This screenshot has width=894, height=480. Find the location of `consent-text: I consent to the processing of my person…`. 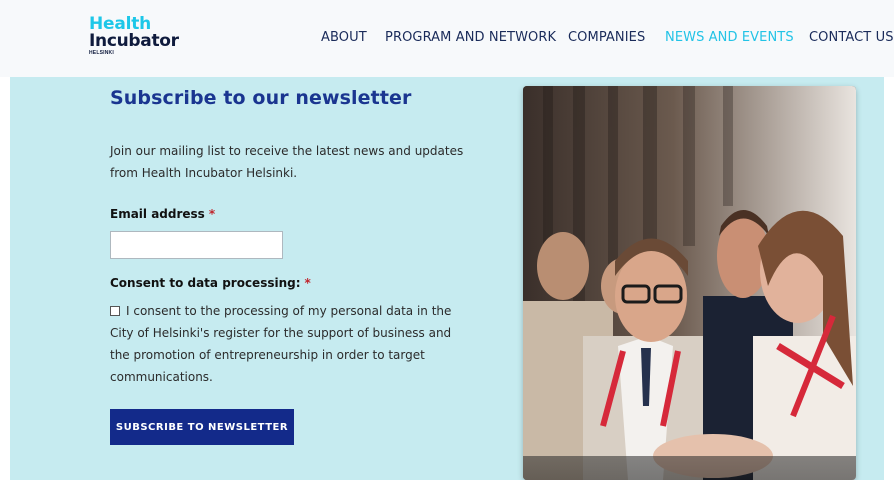

consent-text: I consent to the processing of my person… is located at coordinates (281, 344).